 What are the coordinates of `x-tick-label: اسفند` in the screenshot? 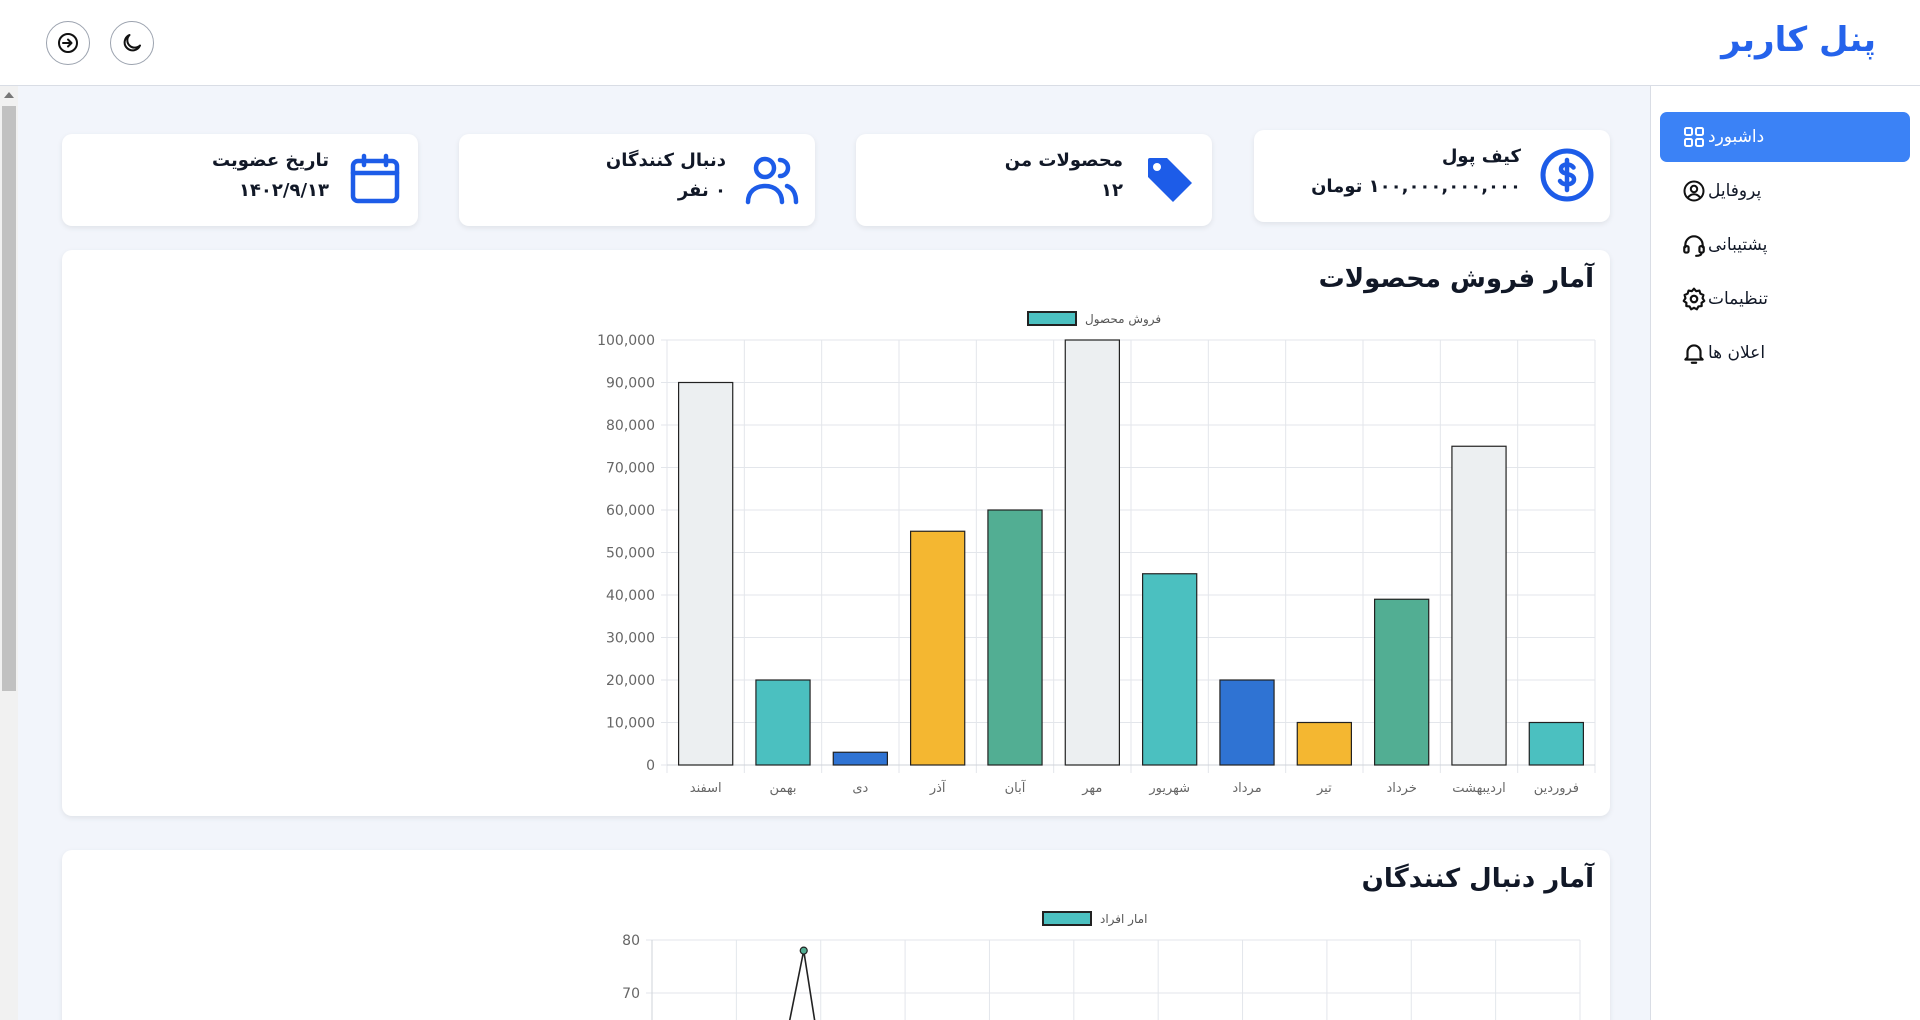 It's located at (706, 788).